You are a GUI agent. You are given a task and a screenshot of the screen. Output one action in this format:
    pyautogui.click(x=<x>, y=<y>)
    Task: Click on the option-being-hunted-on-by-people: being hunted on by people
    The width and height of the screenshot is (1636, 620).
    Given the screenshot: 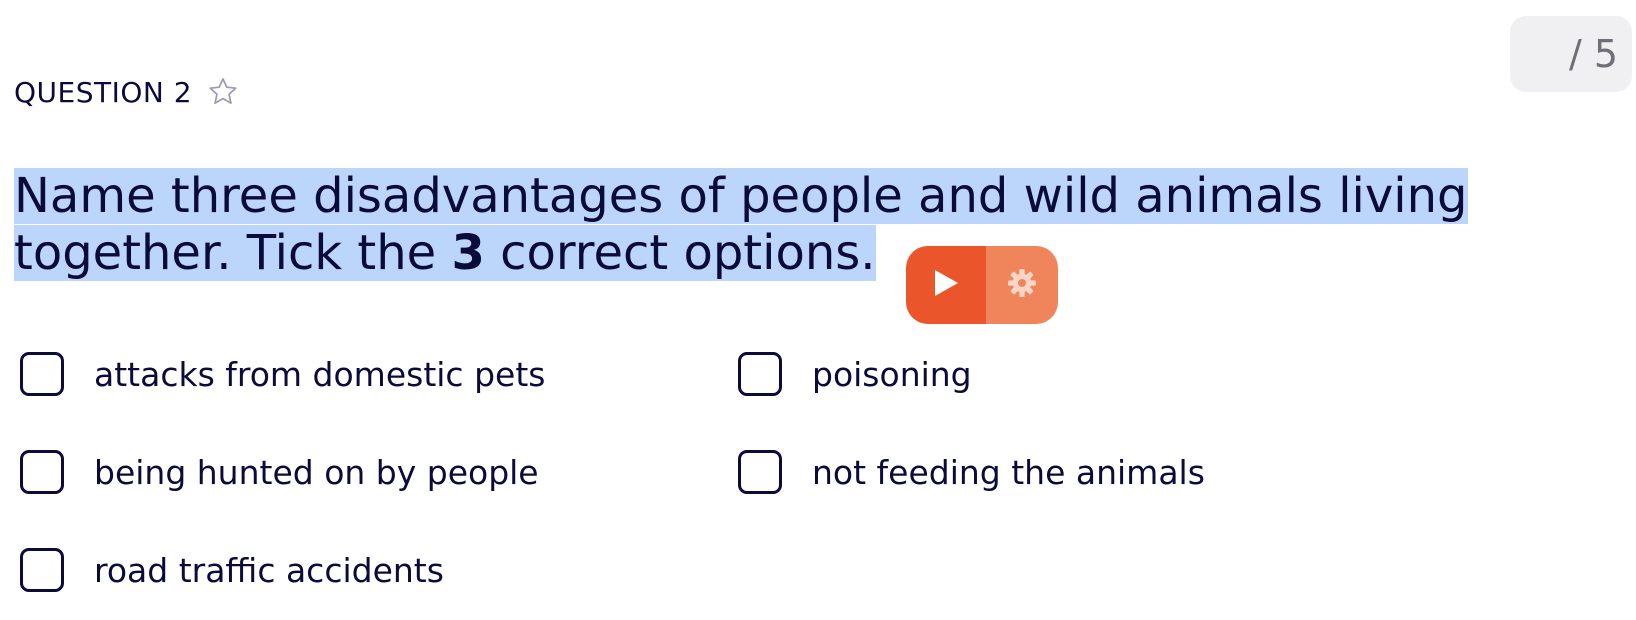 What is the action you would take?
    pyautogui.click(x=279, y=472)
    